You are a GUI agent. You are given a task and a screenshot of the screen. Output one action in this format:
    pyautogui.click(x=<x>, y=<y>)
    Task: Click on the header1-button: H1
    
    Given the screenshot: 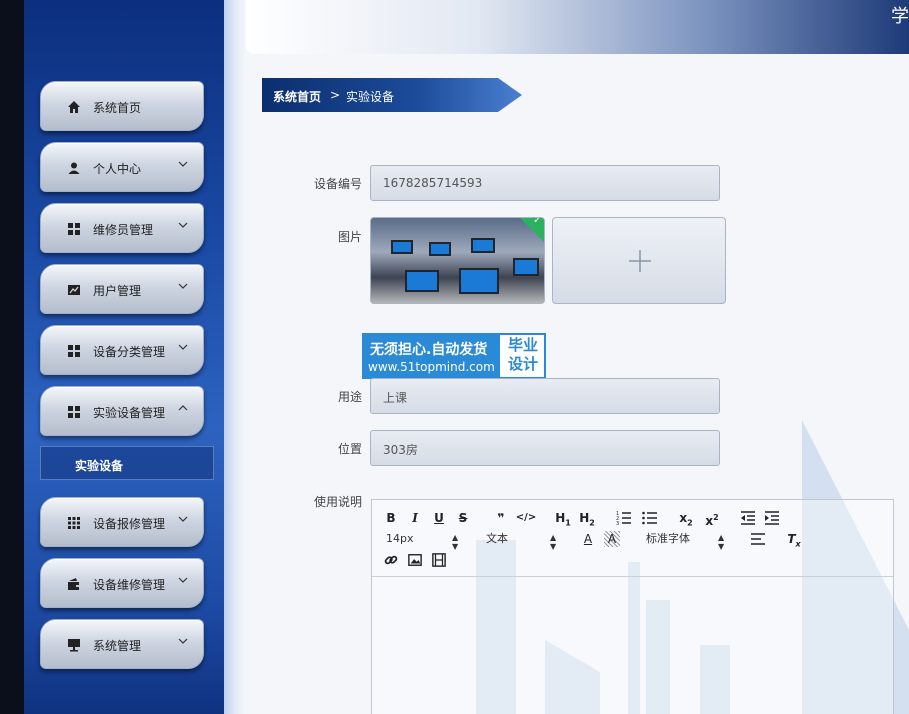 What is the action you would take?
    pyautogui.click(x=563, y=518)
    